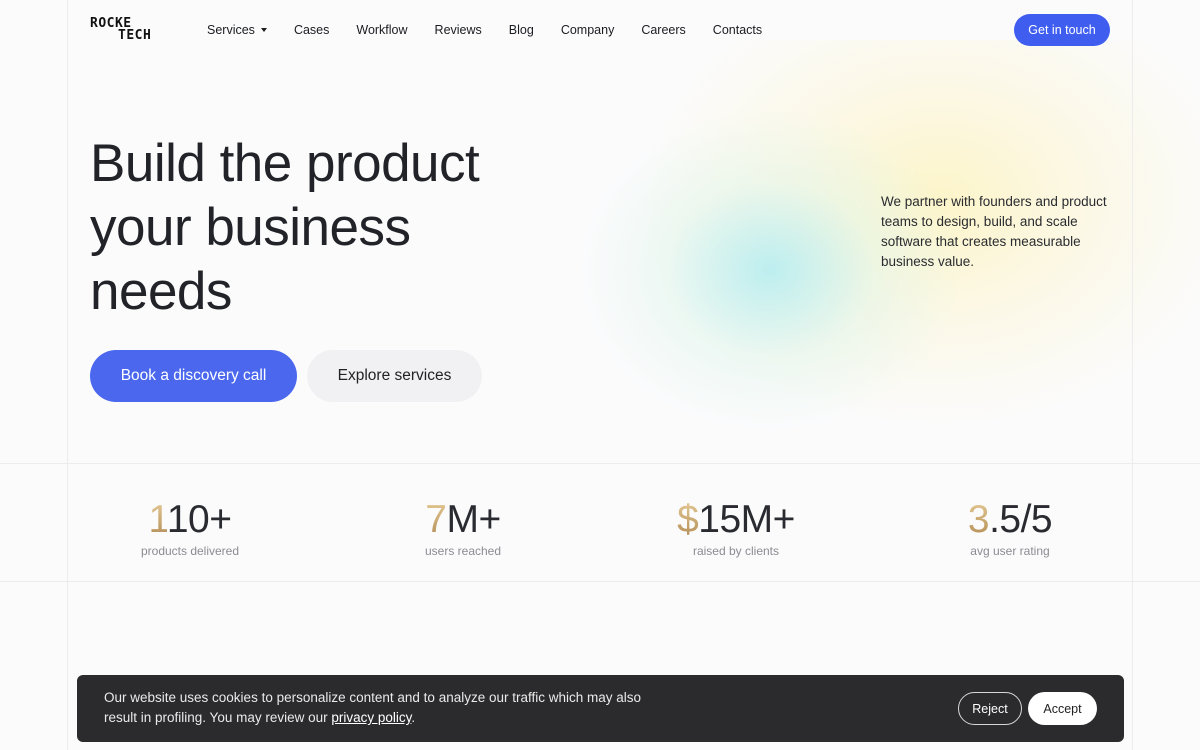 The height and width of the screenshot is (750, 1200). I want to click on accept-cookies-button: Accept, so click(1062, 708).